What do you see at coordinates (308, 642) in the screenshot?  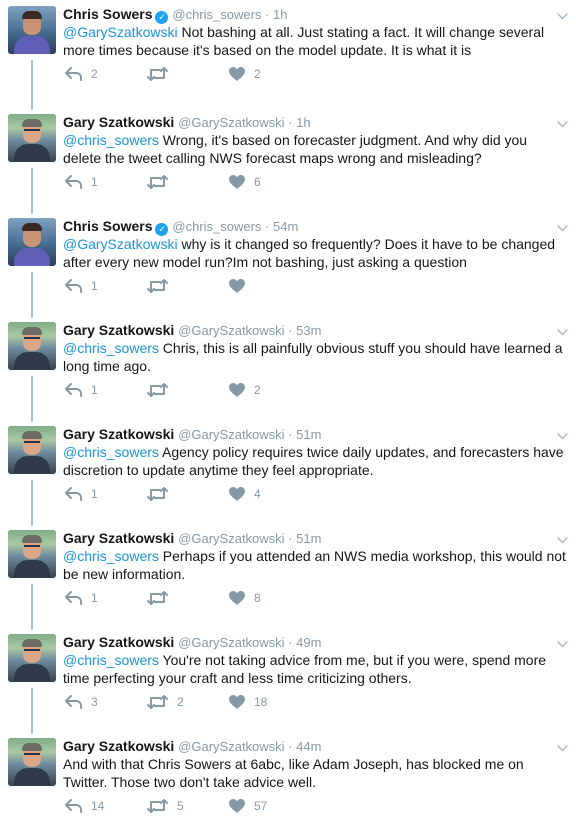 I see `timestamp: 49m` at bounding box center [308, 642].